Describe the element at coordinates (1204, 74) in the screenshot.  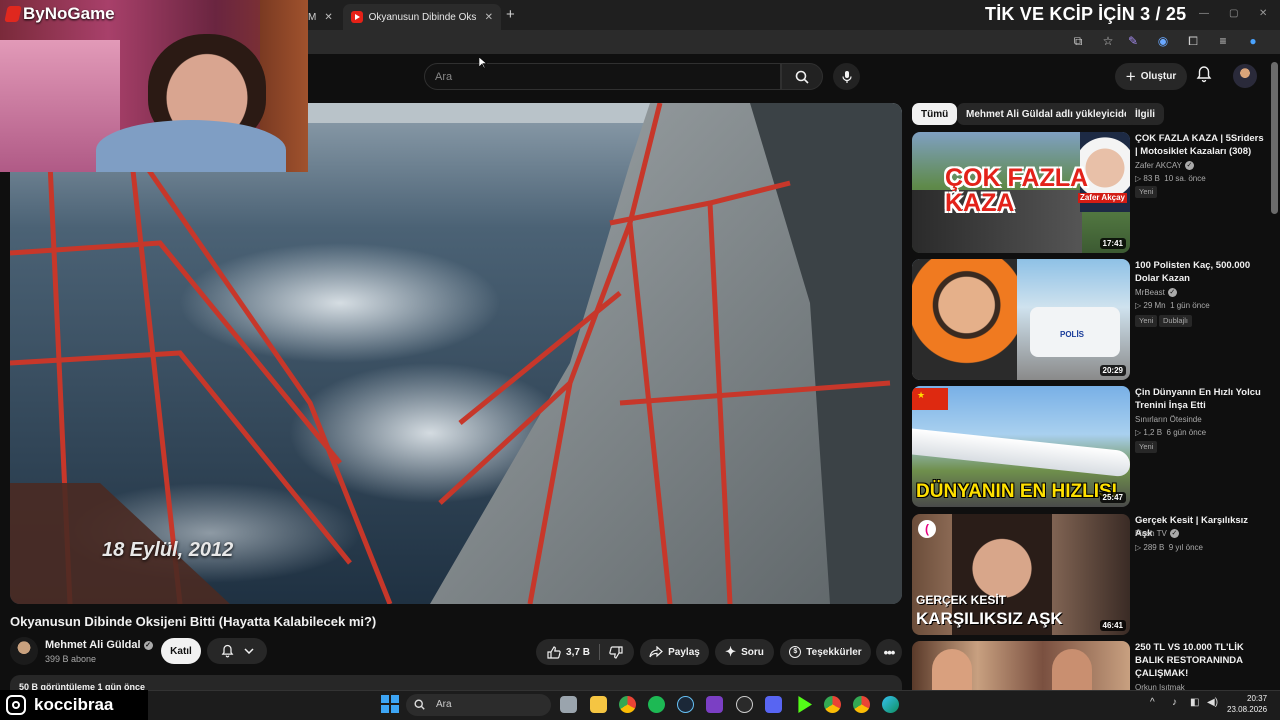
I see `notifications-bell-icon` at that location.